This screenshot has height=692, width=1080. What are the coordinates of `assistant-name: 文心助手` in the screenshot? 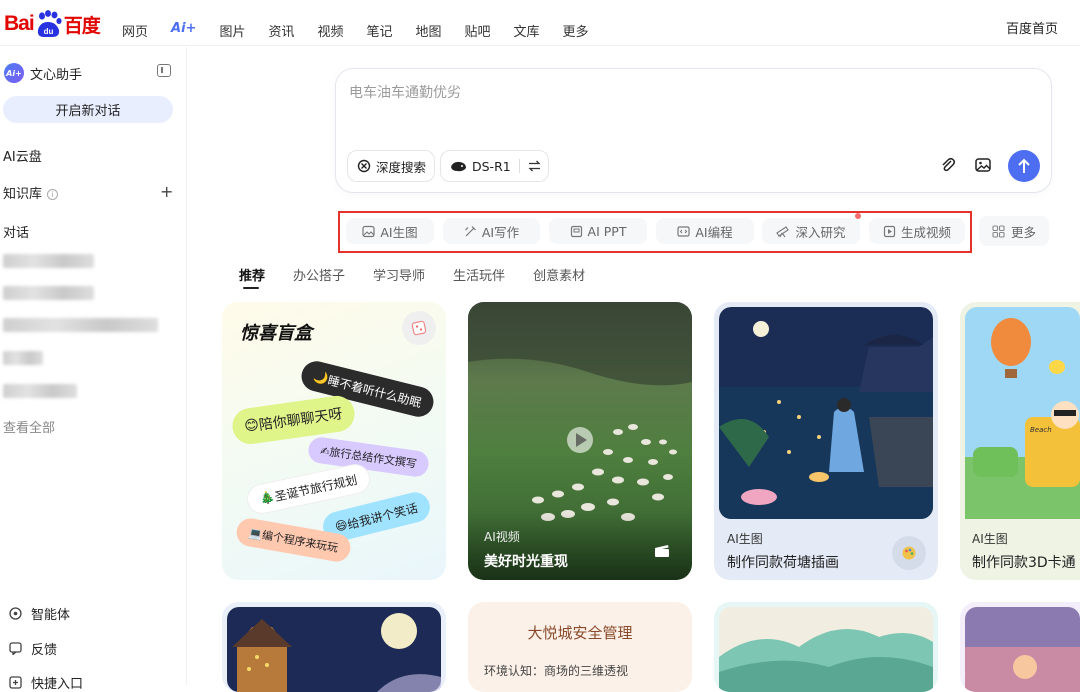 It's located at (56, 75).